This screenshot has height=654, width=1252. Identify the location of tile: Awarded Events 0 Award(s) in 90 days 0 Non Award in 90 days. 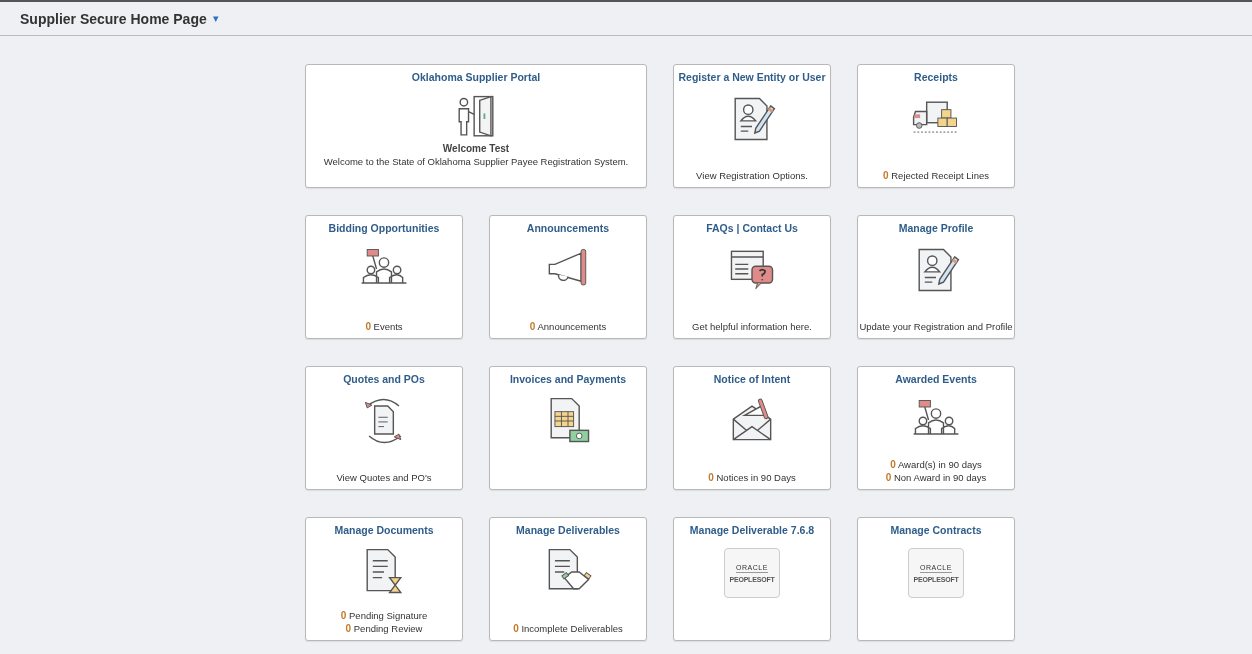
(936, 428).